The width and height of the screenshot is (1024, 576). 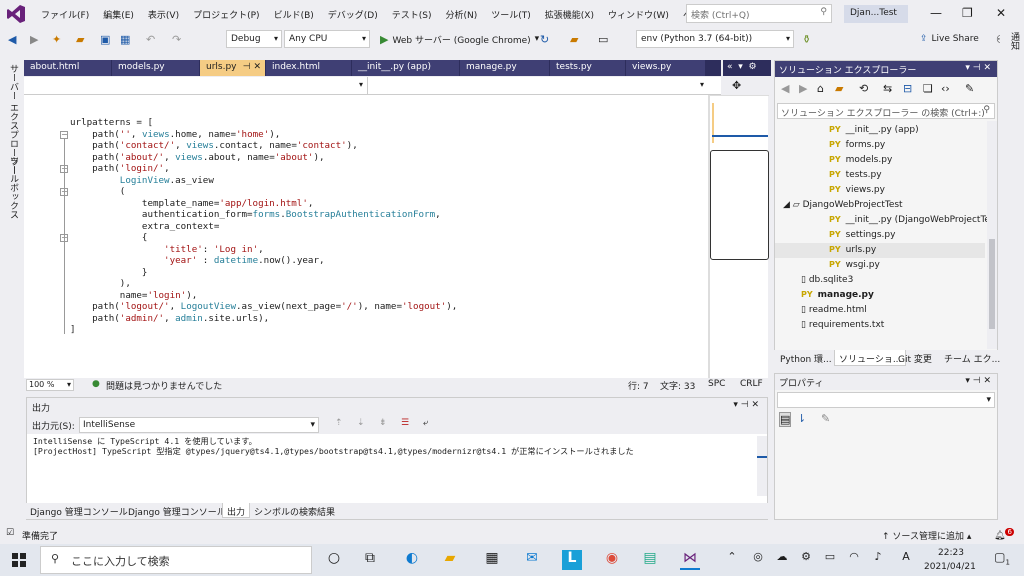 I want to click on code-line: path('', views.home, name='home'),, so click(x=263, y=135).